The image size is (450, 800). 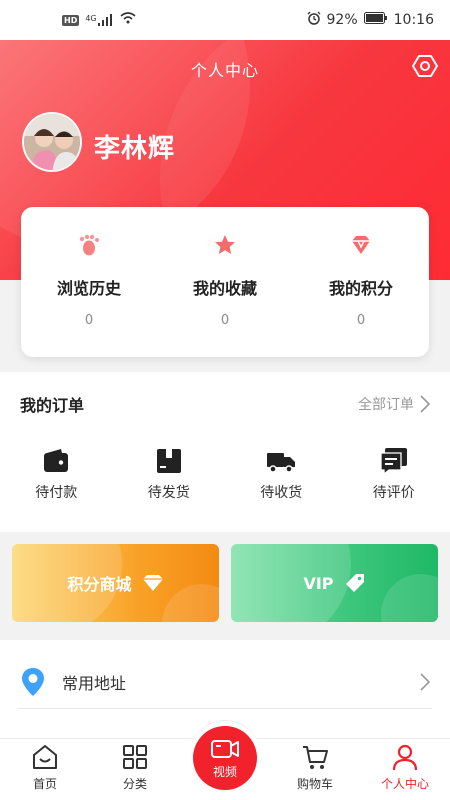 I want to click on stat-label: 浏览历史, so click(x=88, y=288).